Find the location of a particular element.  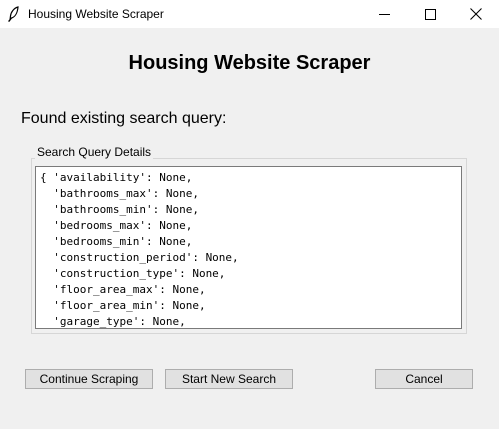

query-line: 'bathrooms_min': None, is located at coordinates (126, 209).